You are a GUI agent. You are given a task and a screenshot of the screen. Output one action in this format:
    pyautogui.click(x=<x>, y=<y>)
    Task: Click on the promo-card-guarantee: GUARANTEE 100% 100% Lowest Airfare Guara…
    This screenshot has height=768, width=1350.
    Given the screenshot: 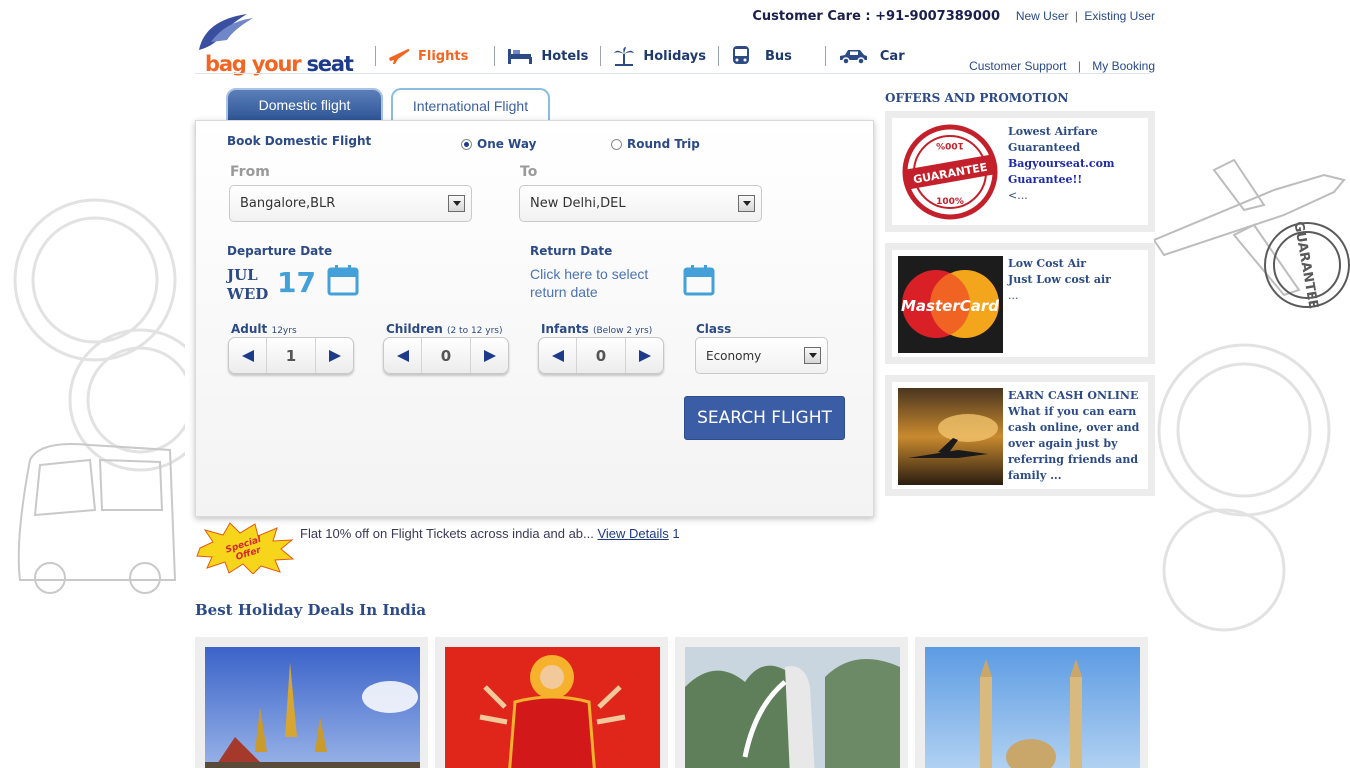 What is the action you would take?
    pyautogui.click(x=1020, y=171)
    